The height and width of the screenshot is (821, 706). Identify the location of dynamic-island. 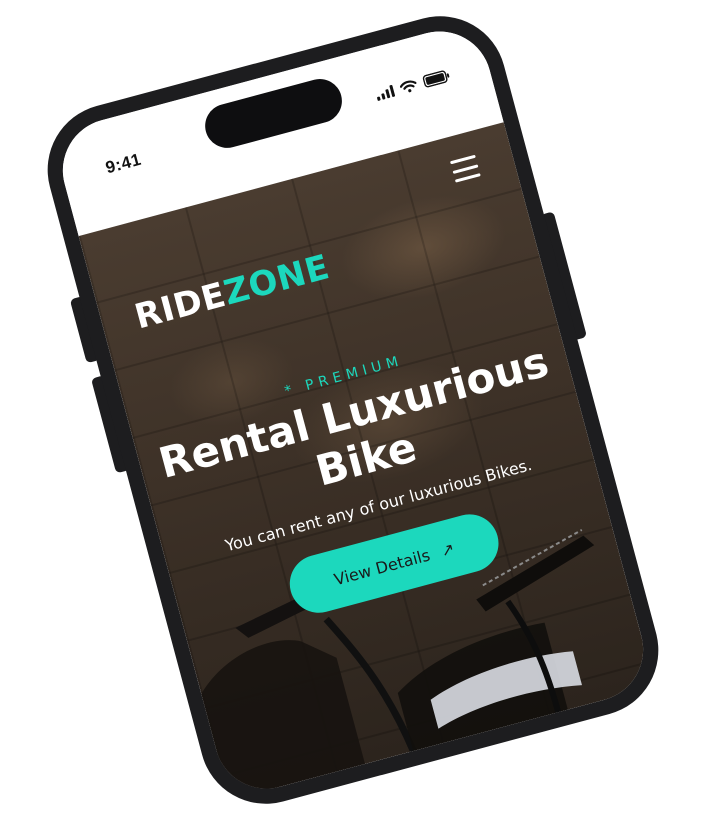
(273, 113).